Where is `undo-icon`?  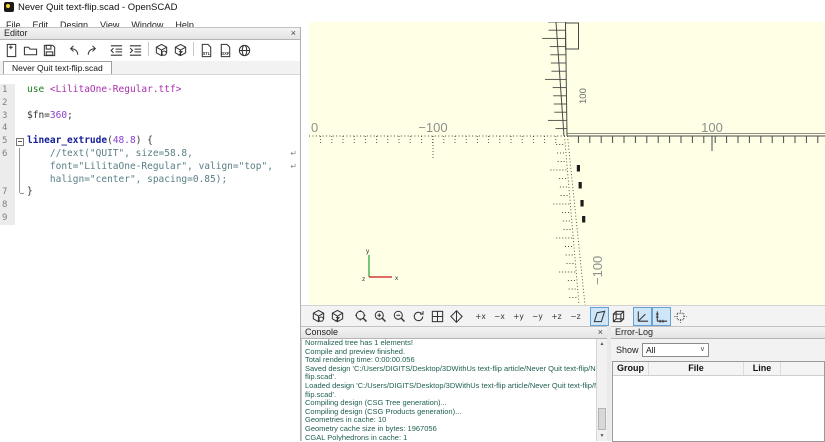 undo-icon is located at coordinates (73, 50).